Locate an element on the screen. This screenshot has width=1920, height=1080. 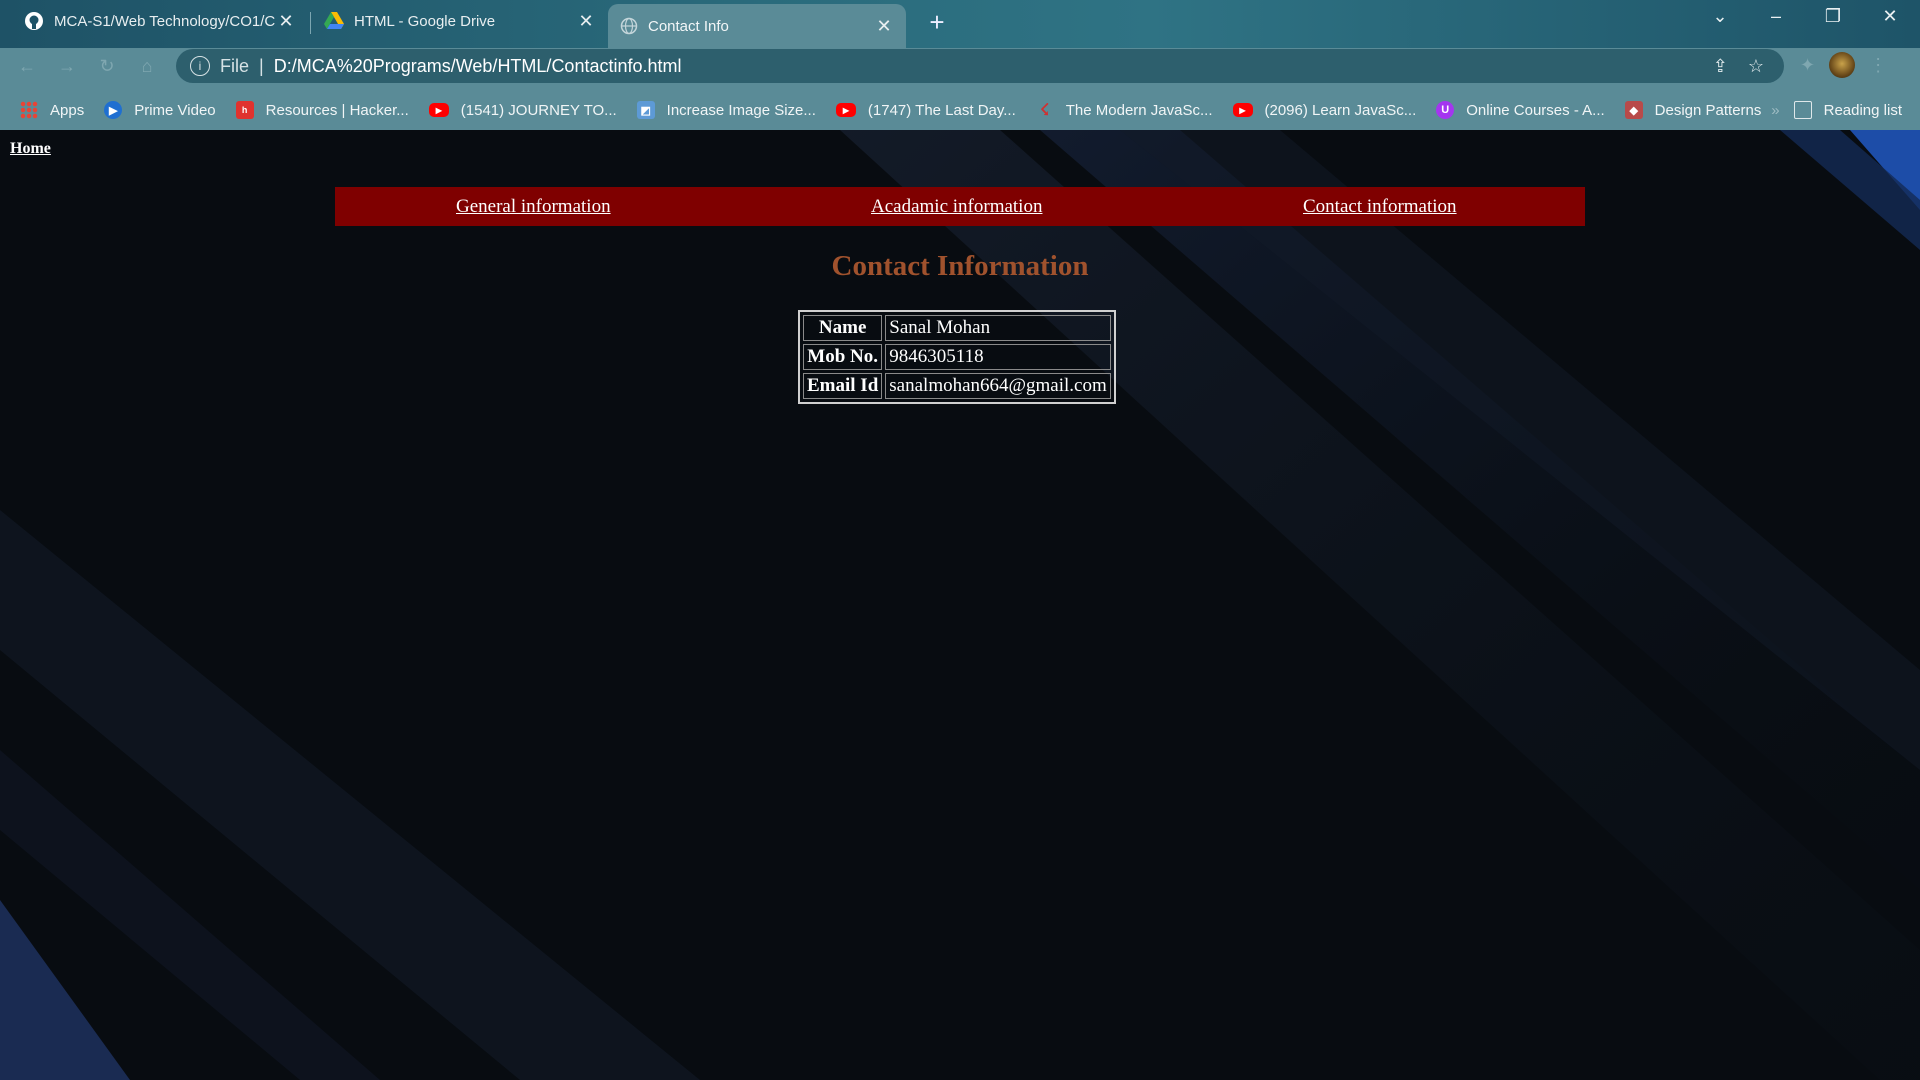
tab-github: MCA-S1/Web Technology/CO1/C ✕ is located at coordinates (160, 21).